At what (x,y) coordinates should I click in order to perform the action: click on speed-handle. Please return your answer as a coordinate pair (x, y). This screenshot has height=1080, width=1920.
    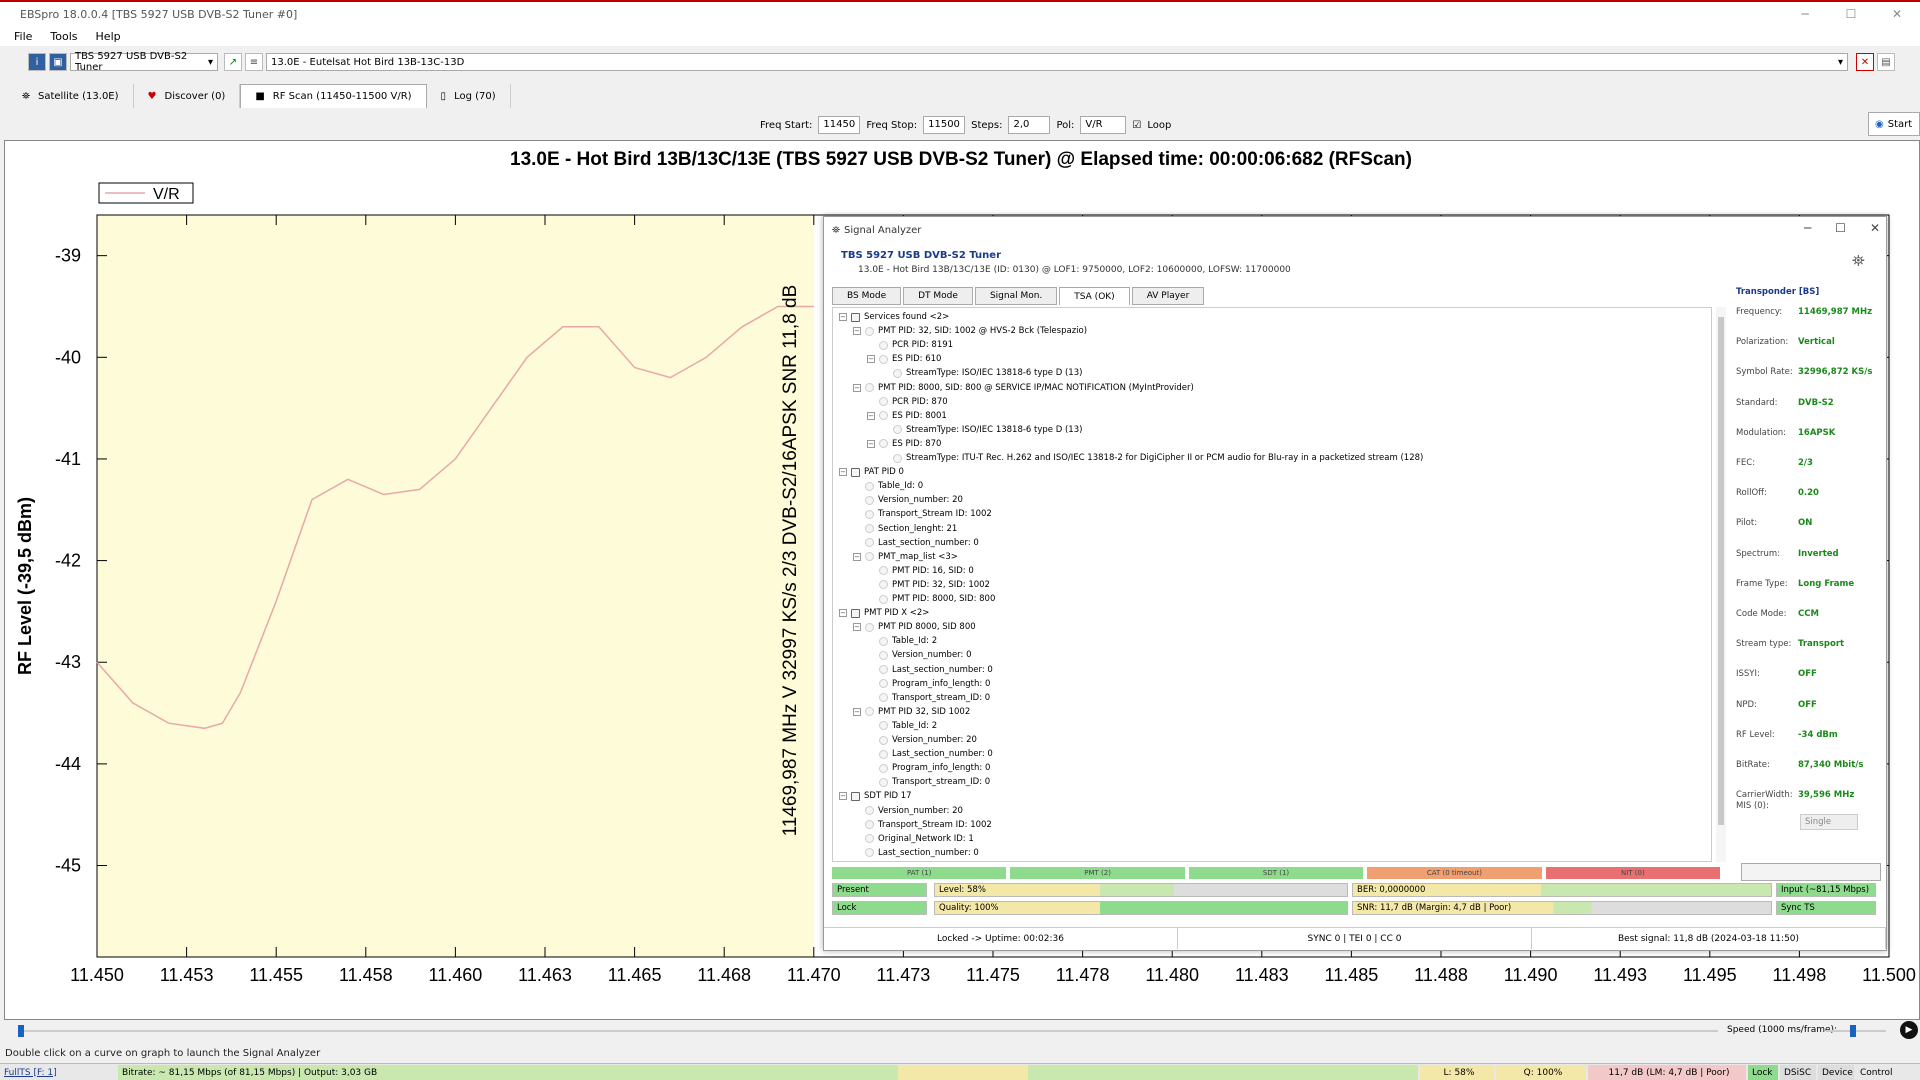
    Looking at the image, I should click on (1853, 1031).